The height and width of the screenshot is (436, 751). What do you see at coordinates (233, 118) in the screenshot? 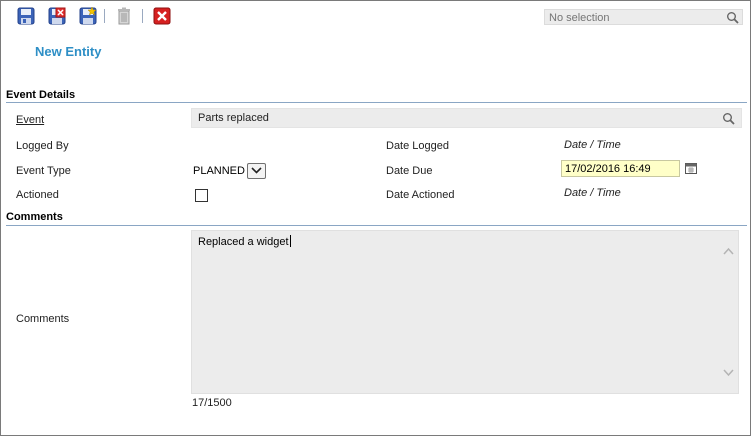
I see `event-lookup-value: Parts replaced` at bounding box center [233, 118].